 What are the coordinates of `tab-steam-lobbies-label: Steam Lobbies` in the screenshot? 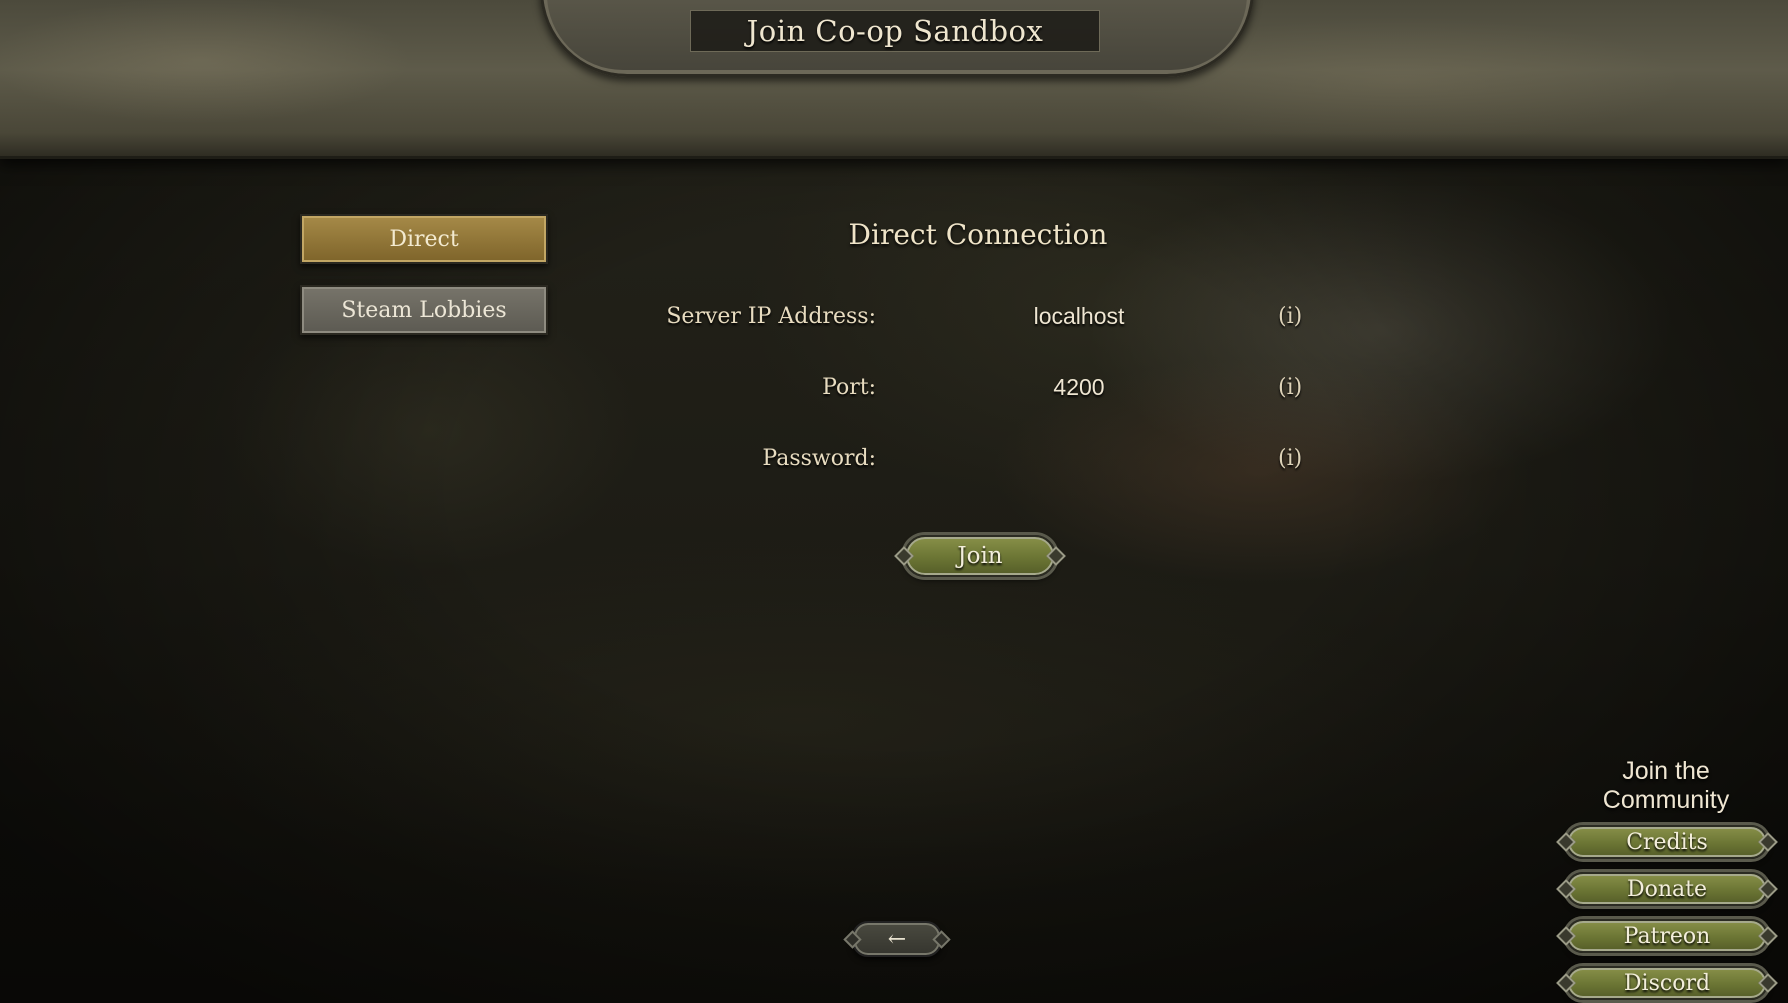 It's located at (424, 310).